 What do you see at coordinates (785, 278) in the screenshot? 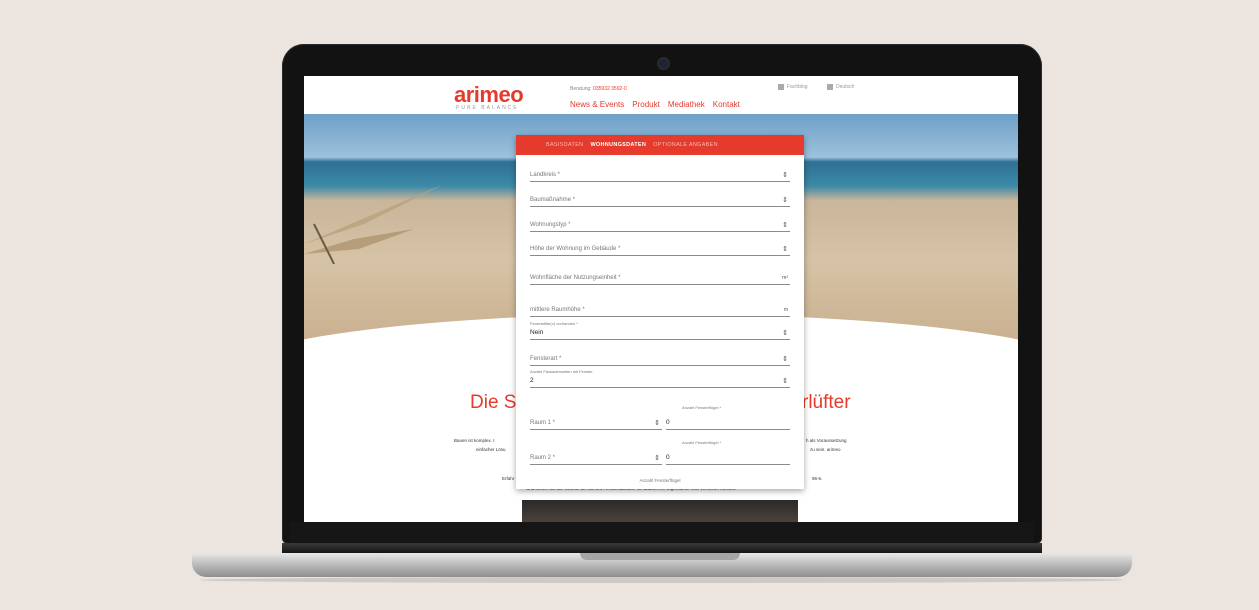
I see `wohnflaeche-unit: m²` at bounding box center [785, 278].